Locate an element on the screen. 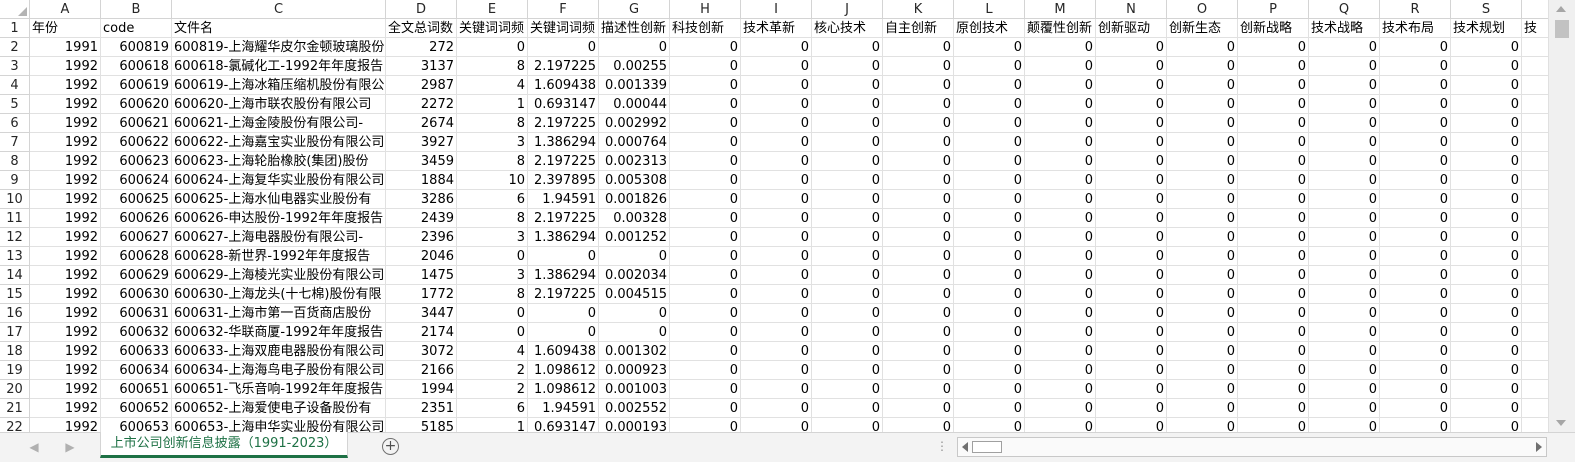 This screenshot has height=462, width=1575. column-header: C is located at coordinates (279, 9).